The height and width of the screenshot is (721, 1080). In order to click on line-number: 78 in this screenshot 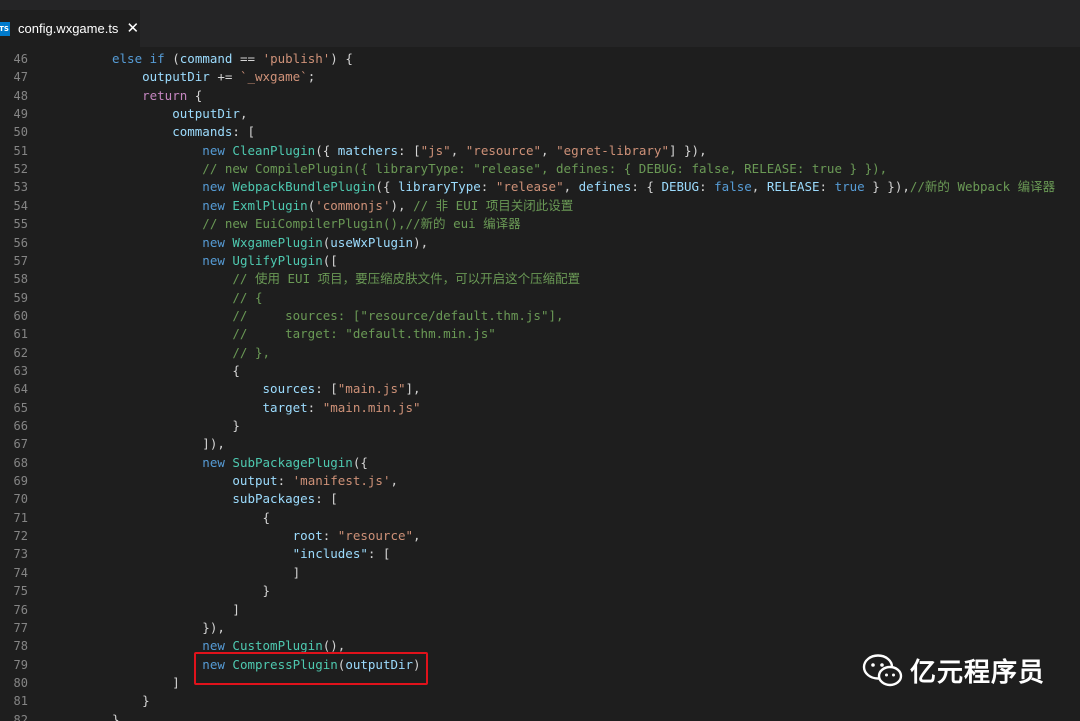, I will do `click(20, 646)`.